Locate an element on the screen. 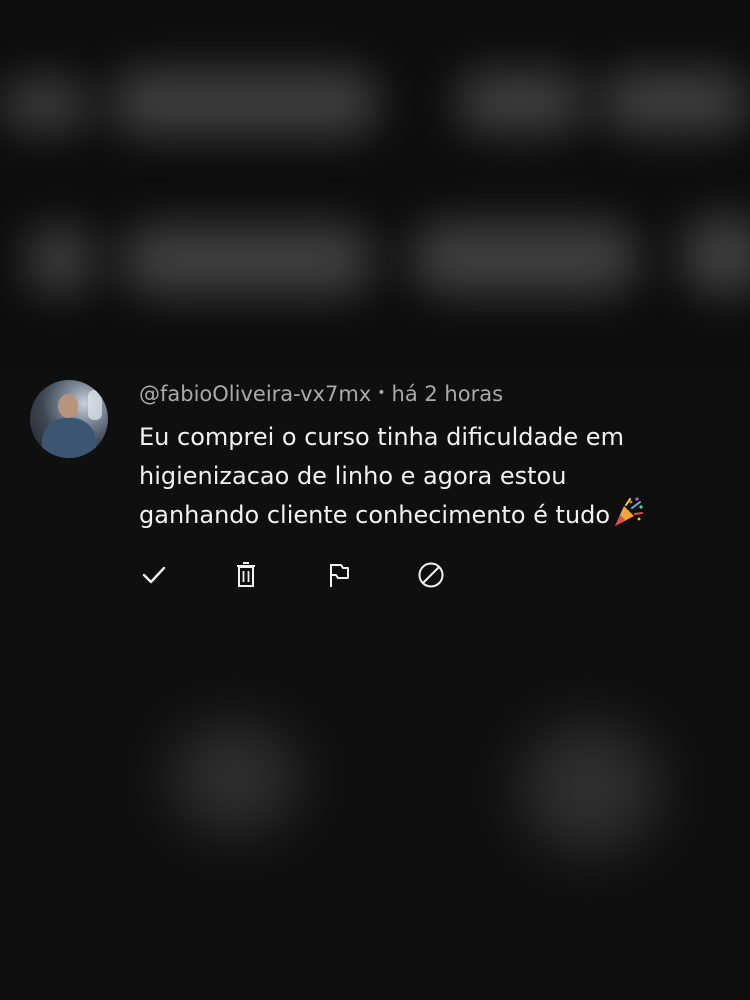 The image size is (750, 1000). comment-text-line: ganhando cliente conhecimento é tudo is located at coordinates (434, 515).